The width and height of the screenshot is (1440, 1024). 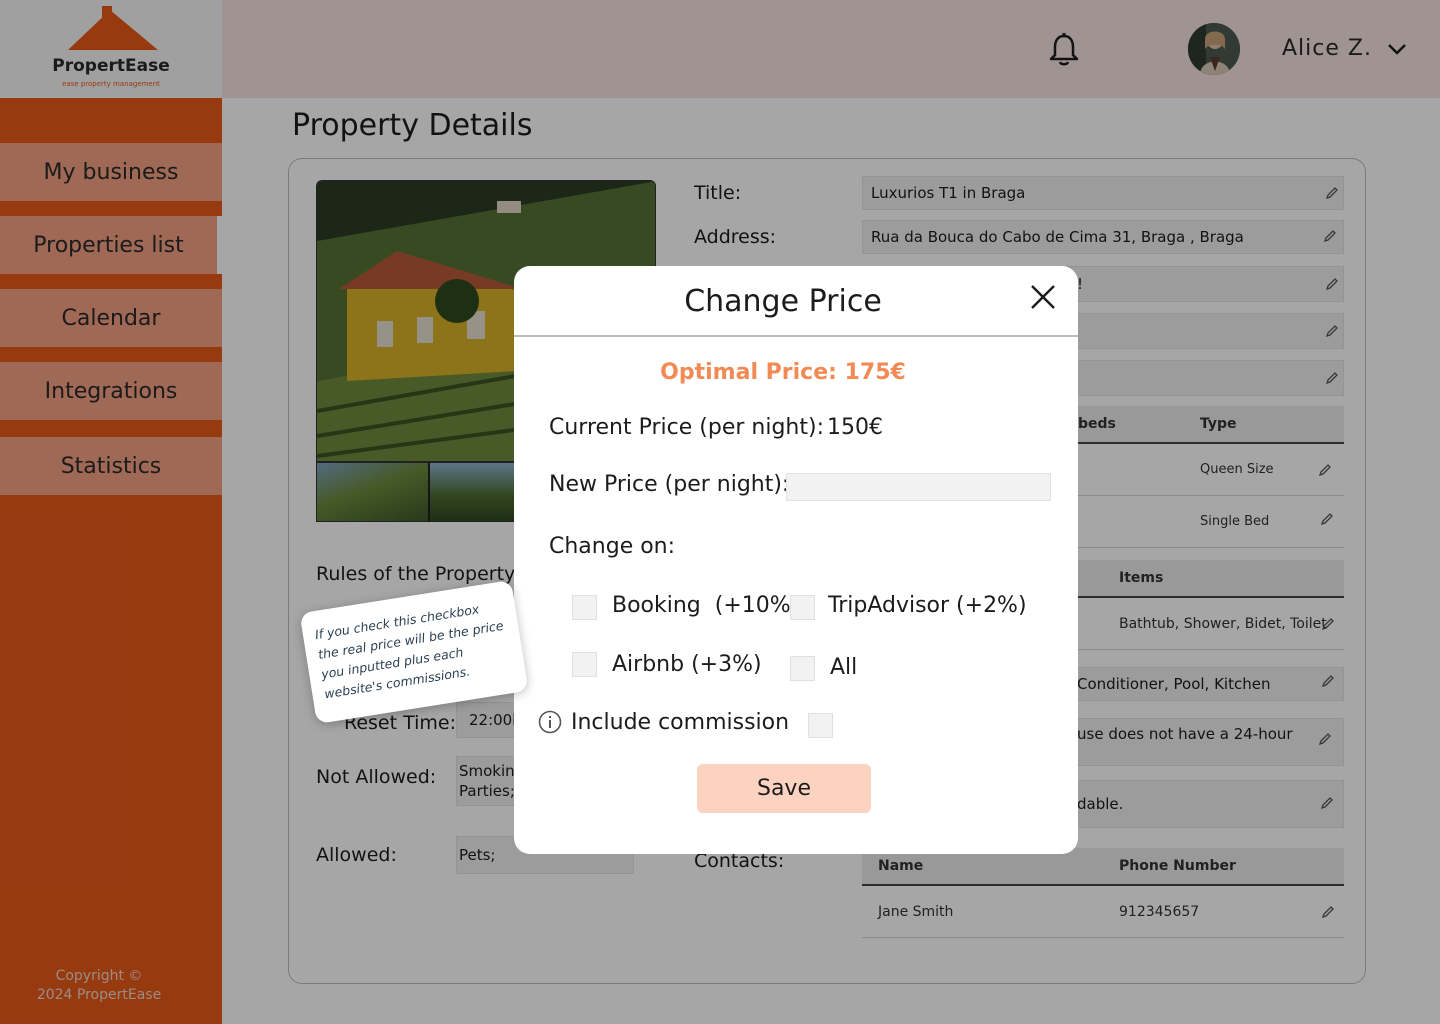 What do you see at coordinates (802, 607) in the screenshot?
I see `tripadvisor-checkbox` at bounding box center [802, 607].